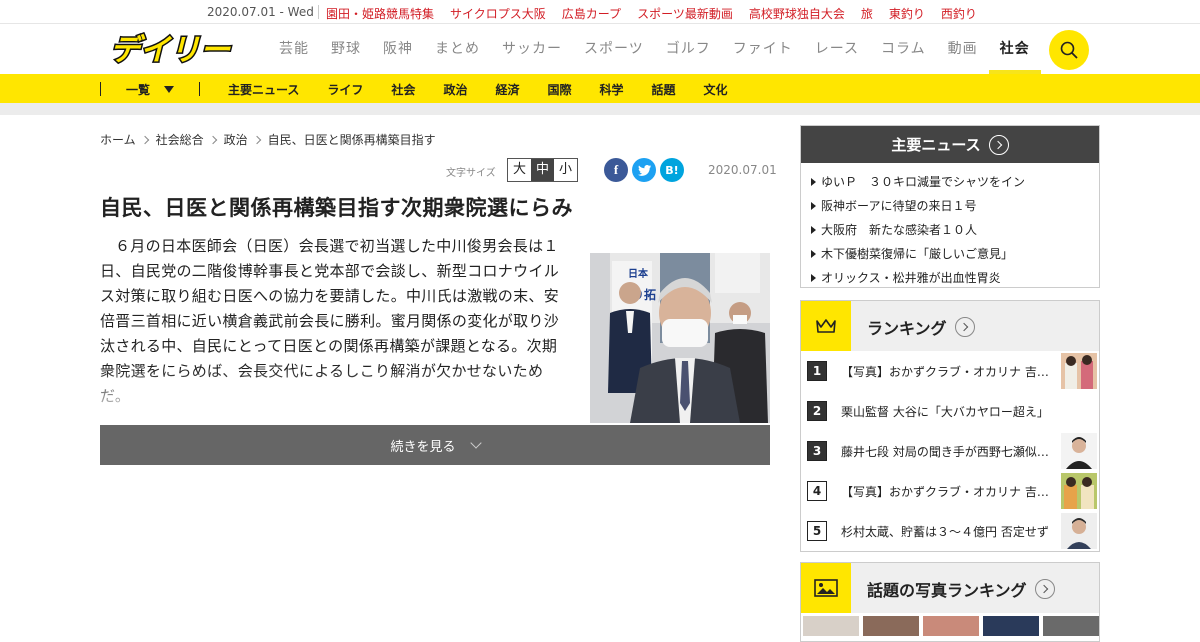 The height and width of the screenshot is (642, 1200). What do you see at coordinates (1014, 49) in the screenshot?
I see `nav-society: 社会` at bounding box center [1014, 49].